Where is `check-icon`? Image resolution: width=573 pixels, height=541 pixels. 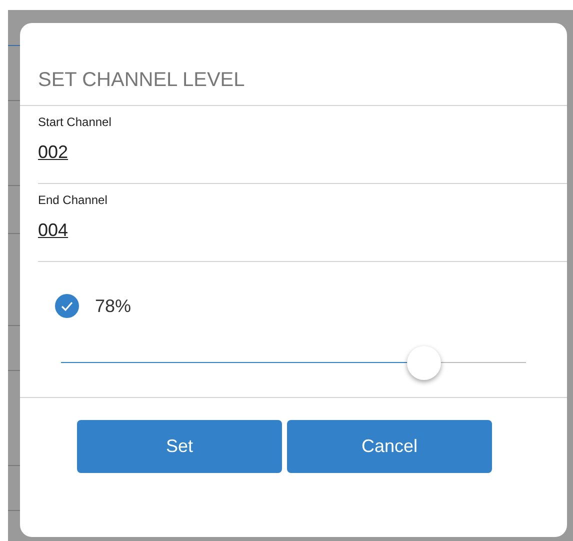
check-icon is located at coordinates (67, 306).